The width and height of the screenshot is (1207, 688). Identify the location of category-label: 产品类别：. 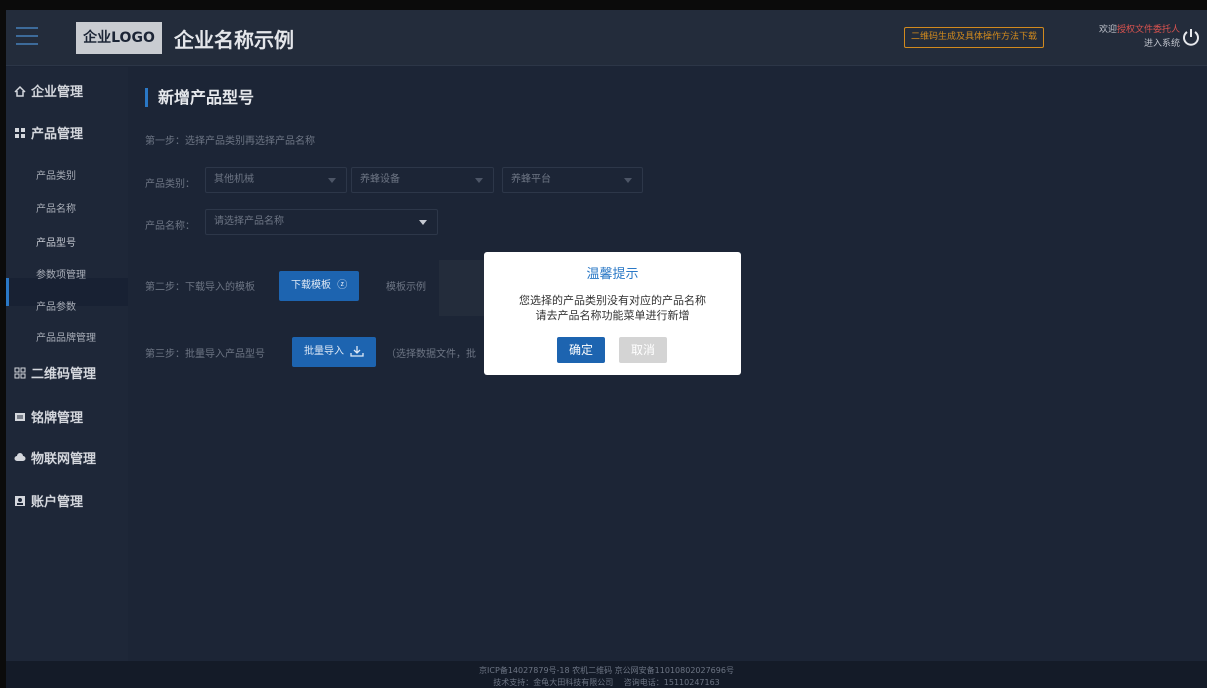
(170, 184).